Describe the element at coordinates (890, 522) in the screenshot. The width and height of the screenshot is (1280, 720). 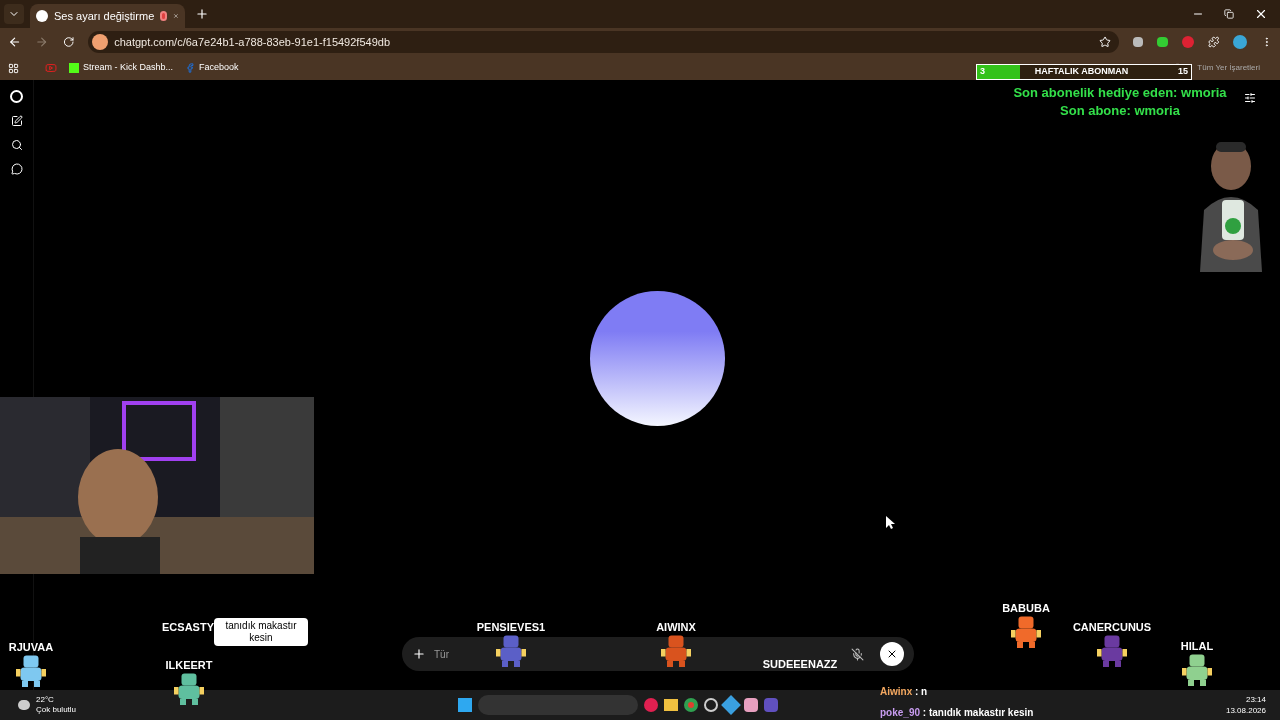
I see `cursor-icon` at that location.